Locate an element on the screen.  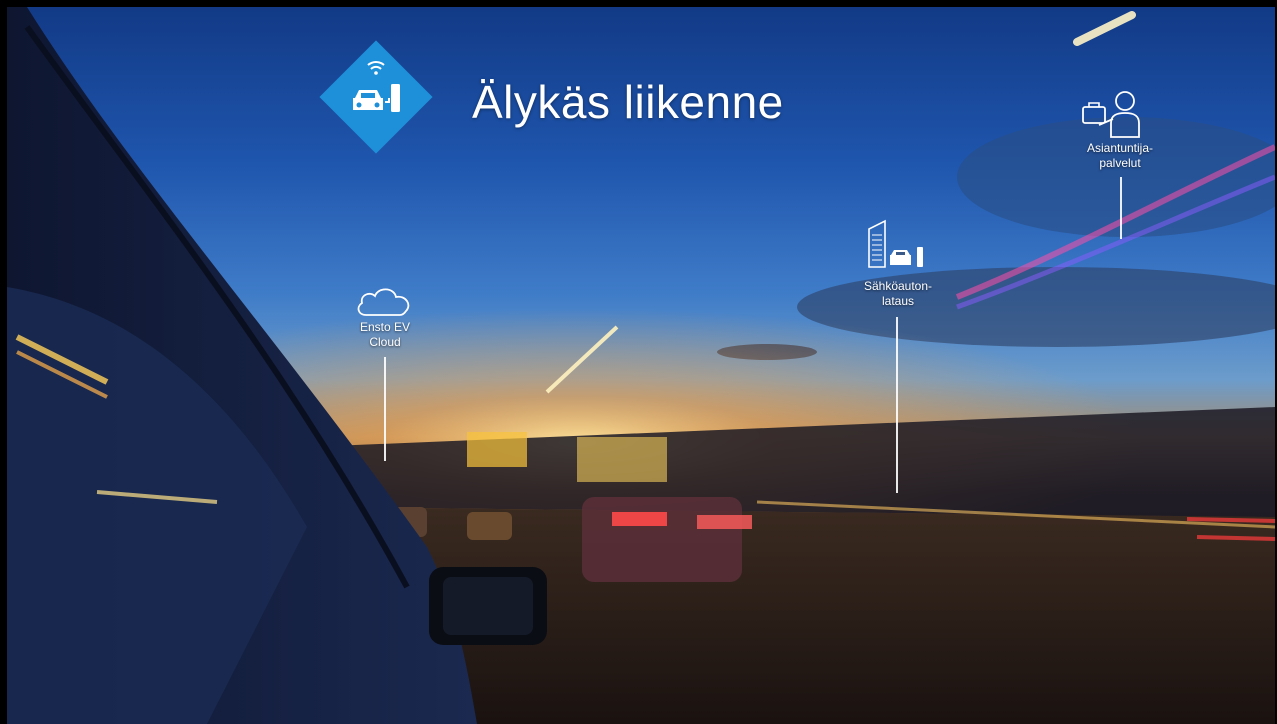
expert-label-line1: Asiantuntija- is located at coordinates (1120, 148).